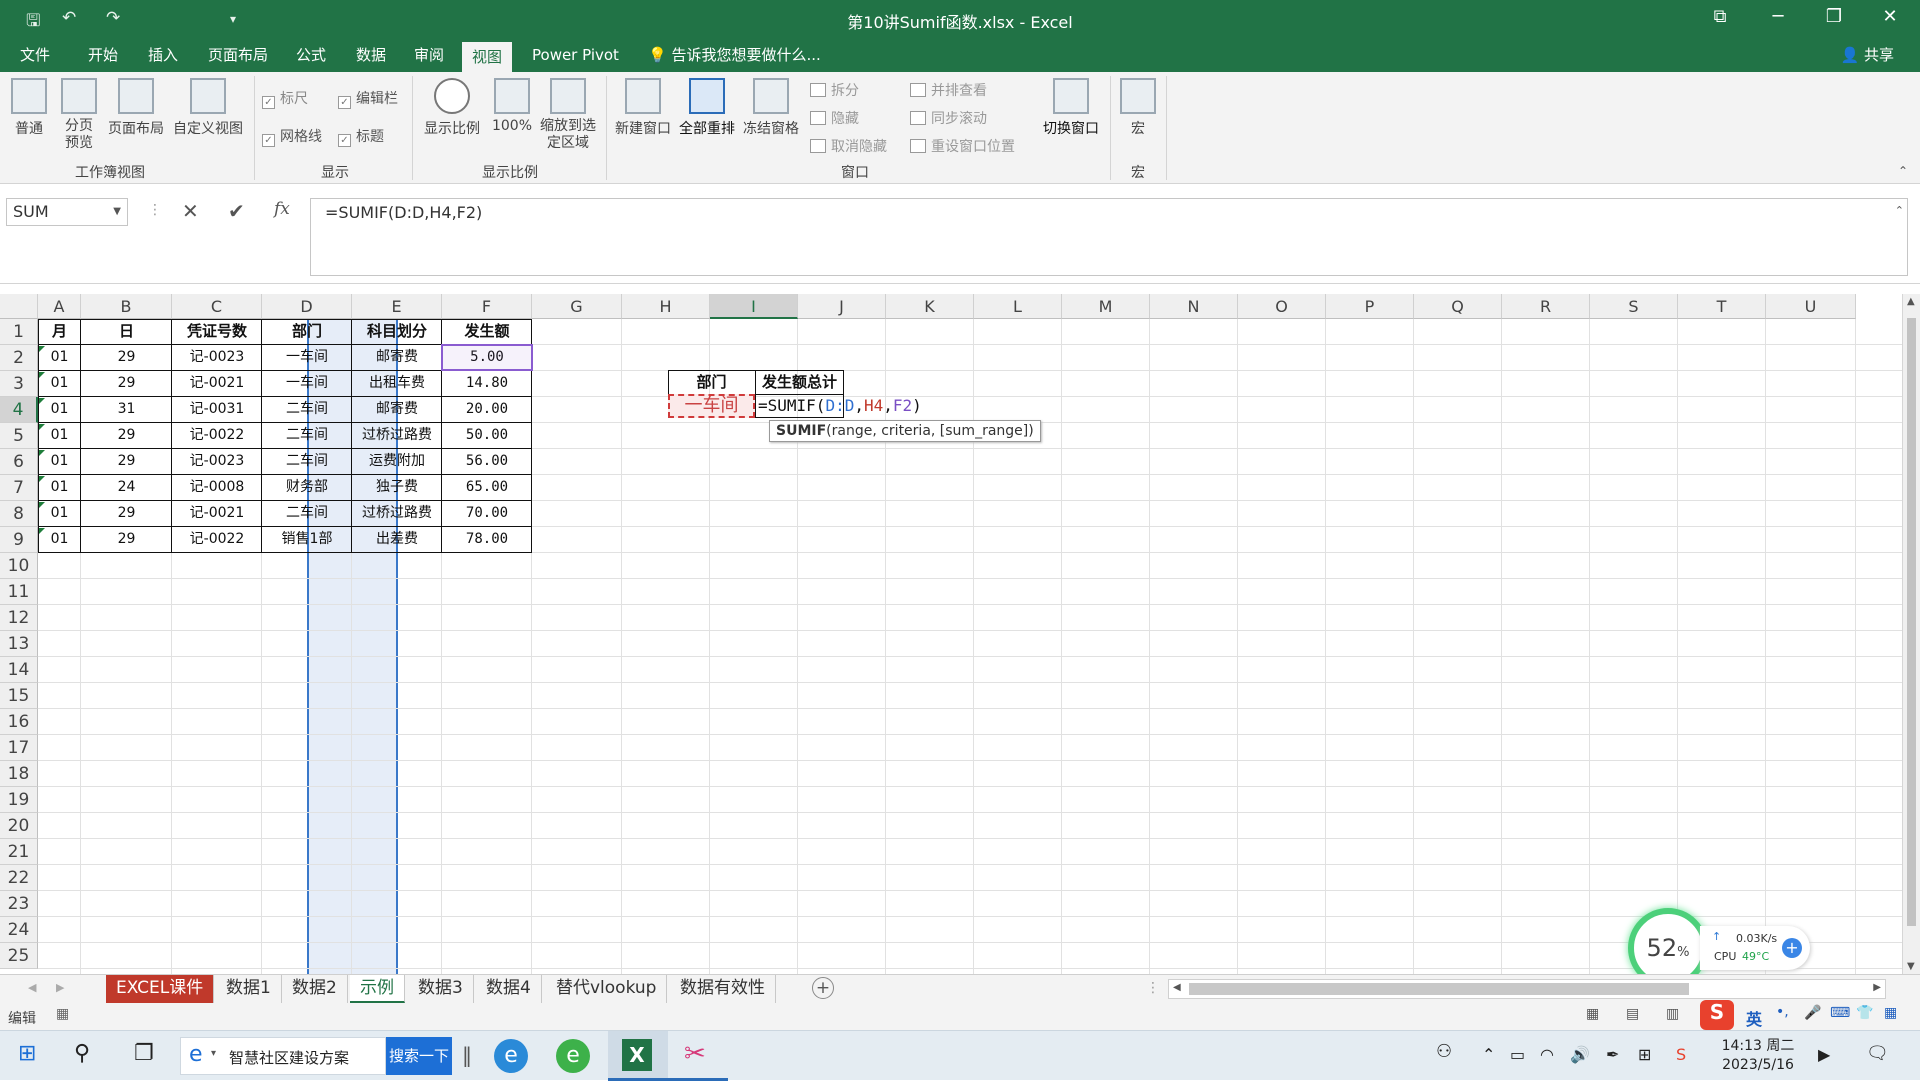 Image resolution: width=1920 pixels, height=1081 pixels. What do you see at coordinates (238, 55) in the screenshot?
I see `tab-page-layout: 页面布局` at bounding box center [238, 55].